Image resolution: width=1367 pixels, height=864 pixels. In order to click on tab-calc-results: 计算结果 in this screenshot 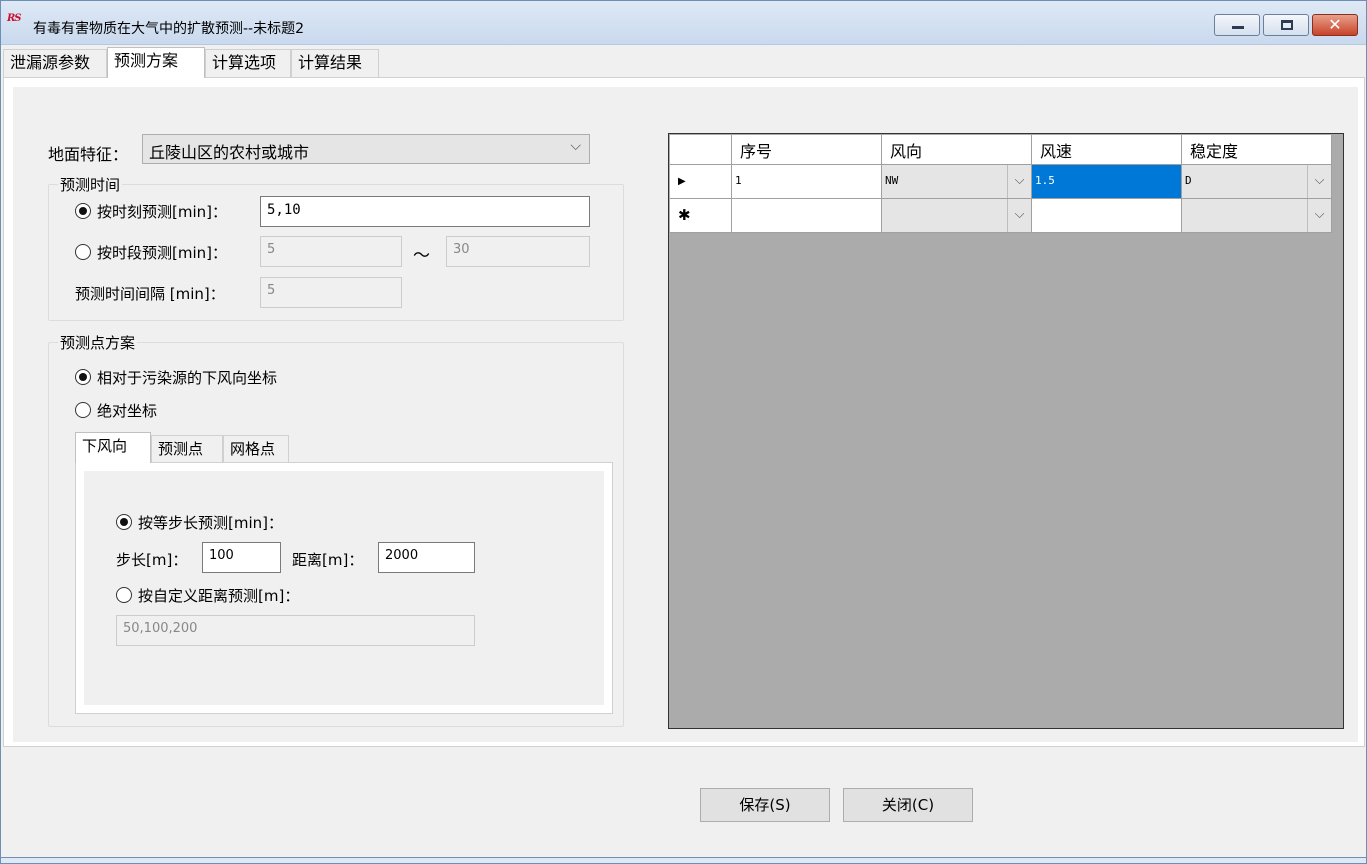, I will do `click(335, 63)`.